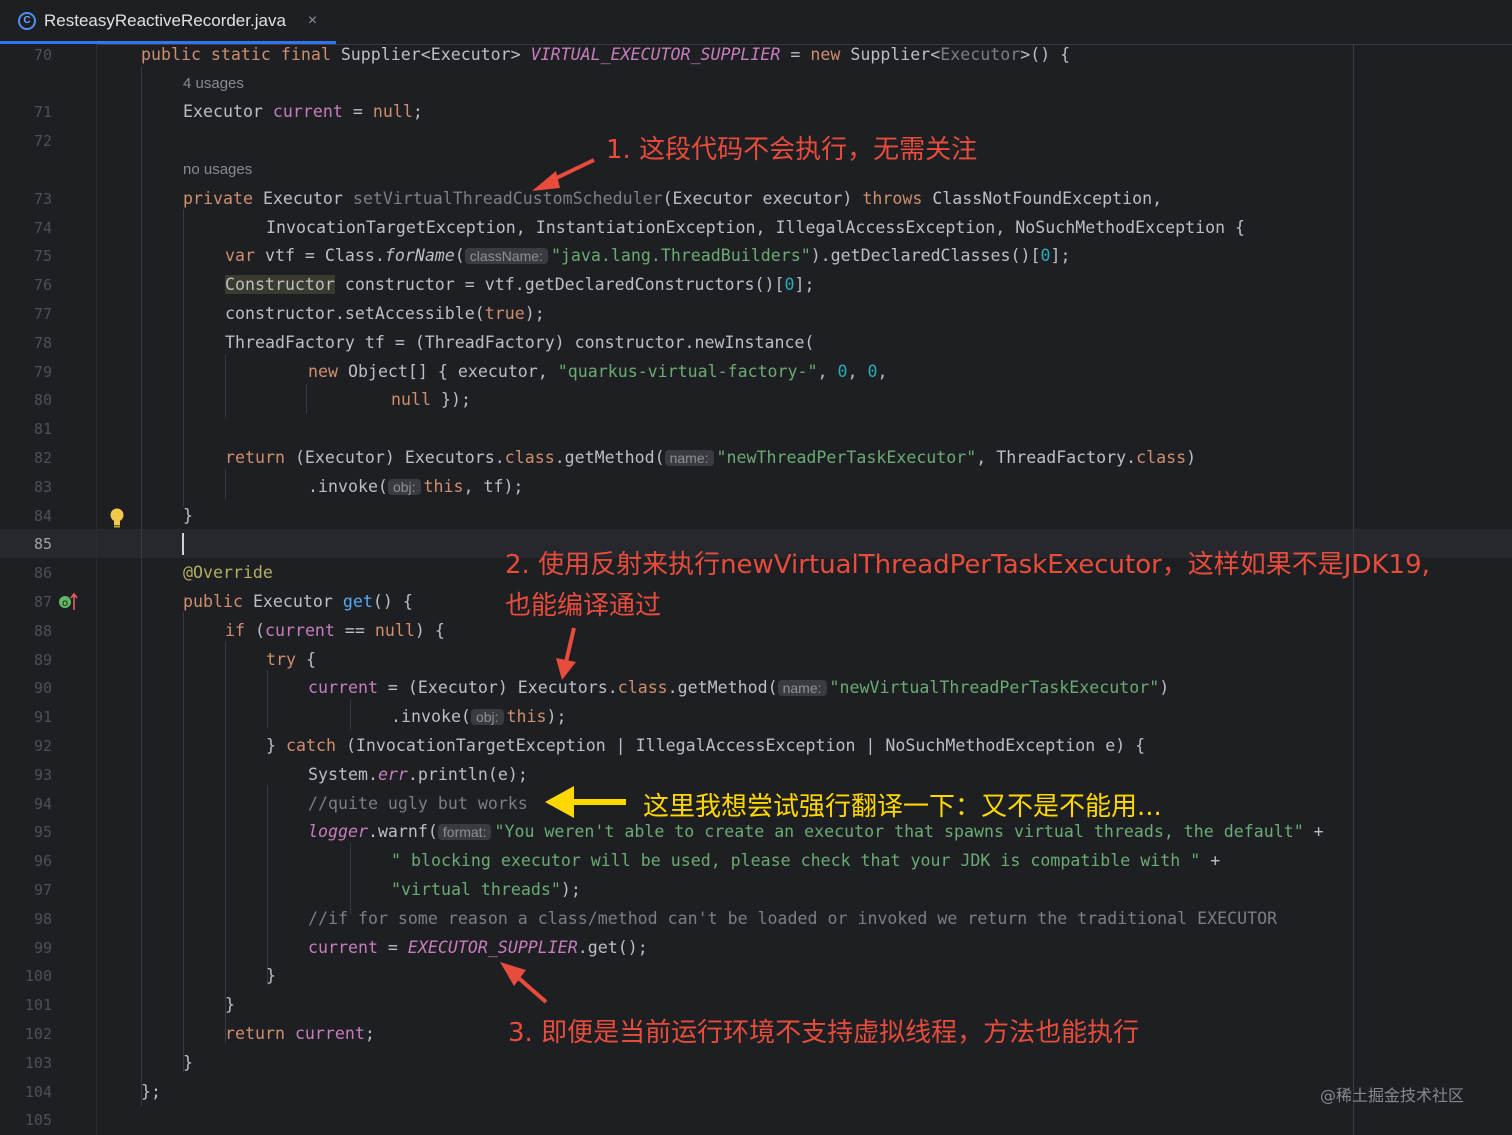  I want to click on watermark: @稀土掘金技术社区, so click(1392, 1095).